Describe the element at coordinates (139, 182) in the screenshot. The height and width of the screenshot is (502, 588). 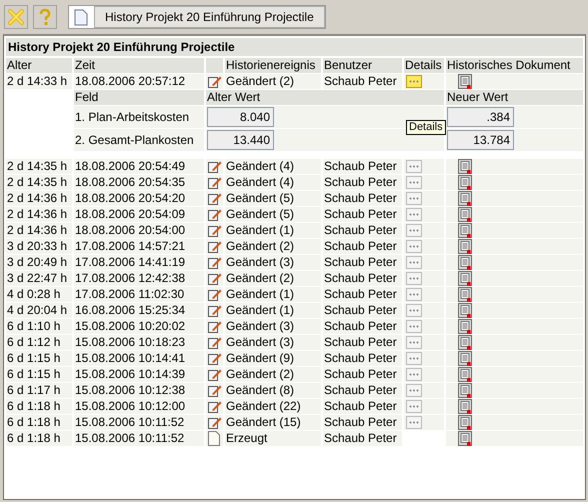
I see `table-cell: 18.08.2006 20:54:35` at that location.